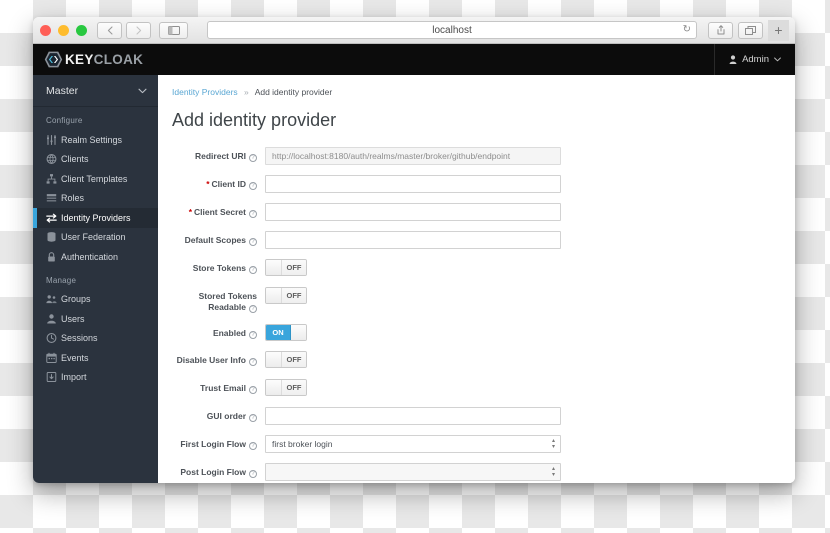  What do you see at coordinates (286, 332) in the screenshot?
I see `enabled-toggle: ON` at bounding box center [286, 332].